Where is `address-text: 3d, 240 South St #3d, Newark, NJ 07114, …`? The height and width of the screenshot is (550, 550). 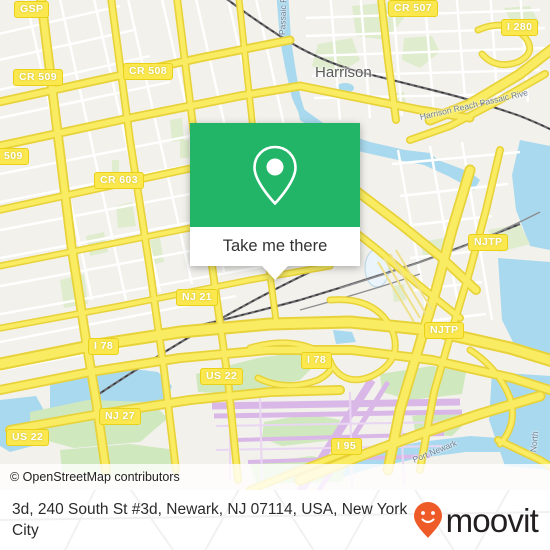
address-text: 3d, 240 South St #3d, Newark, NJ 07114, … is located at coordinates (210, 520).